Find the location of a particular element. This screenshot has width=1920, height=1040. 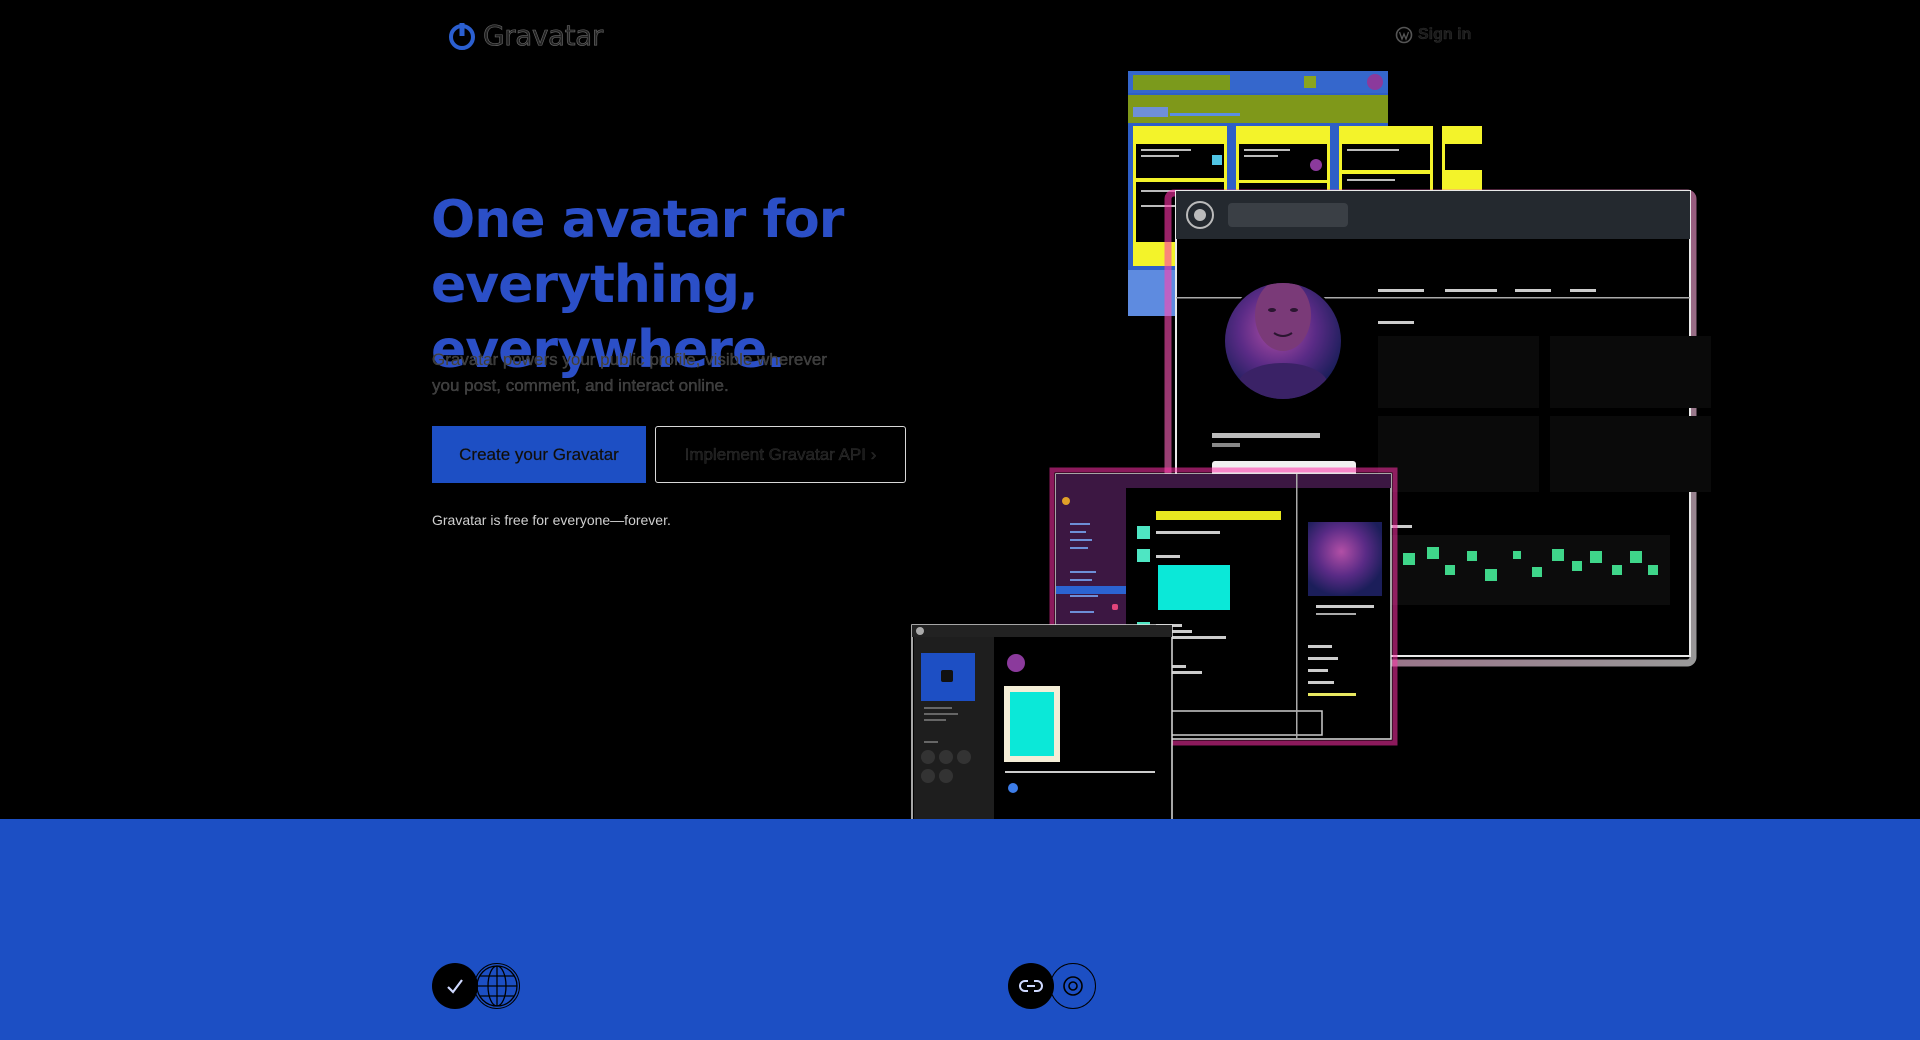

gravatar-power-icon is located at coordinates (462, 36).